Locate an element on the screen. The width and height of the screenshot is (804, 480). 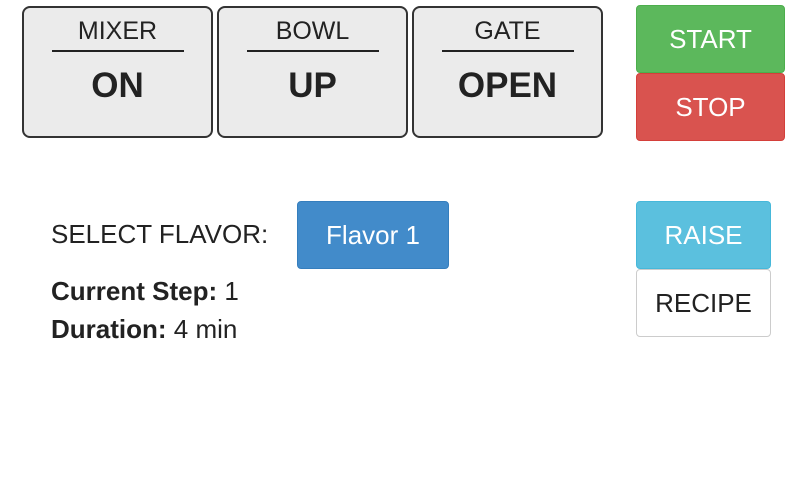
raise-button: RAISE is located at coordinates (703, 235).